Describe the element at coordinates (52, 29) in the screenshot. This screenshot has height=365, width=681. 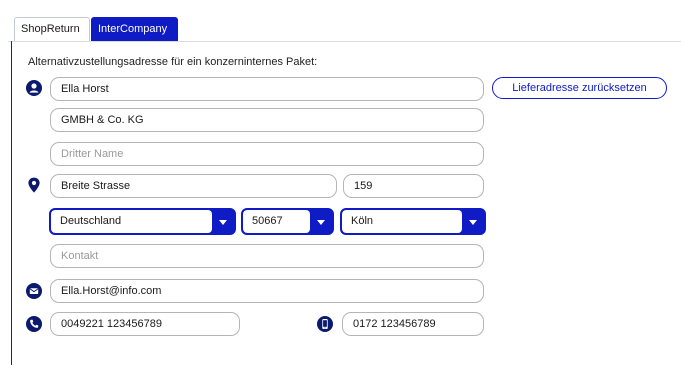
I see `tab-shopreturn: ShopReturn` at that location.